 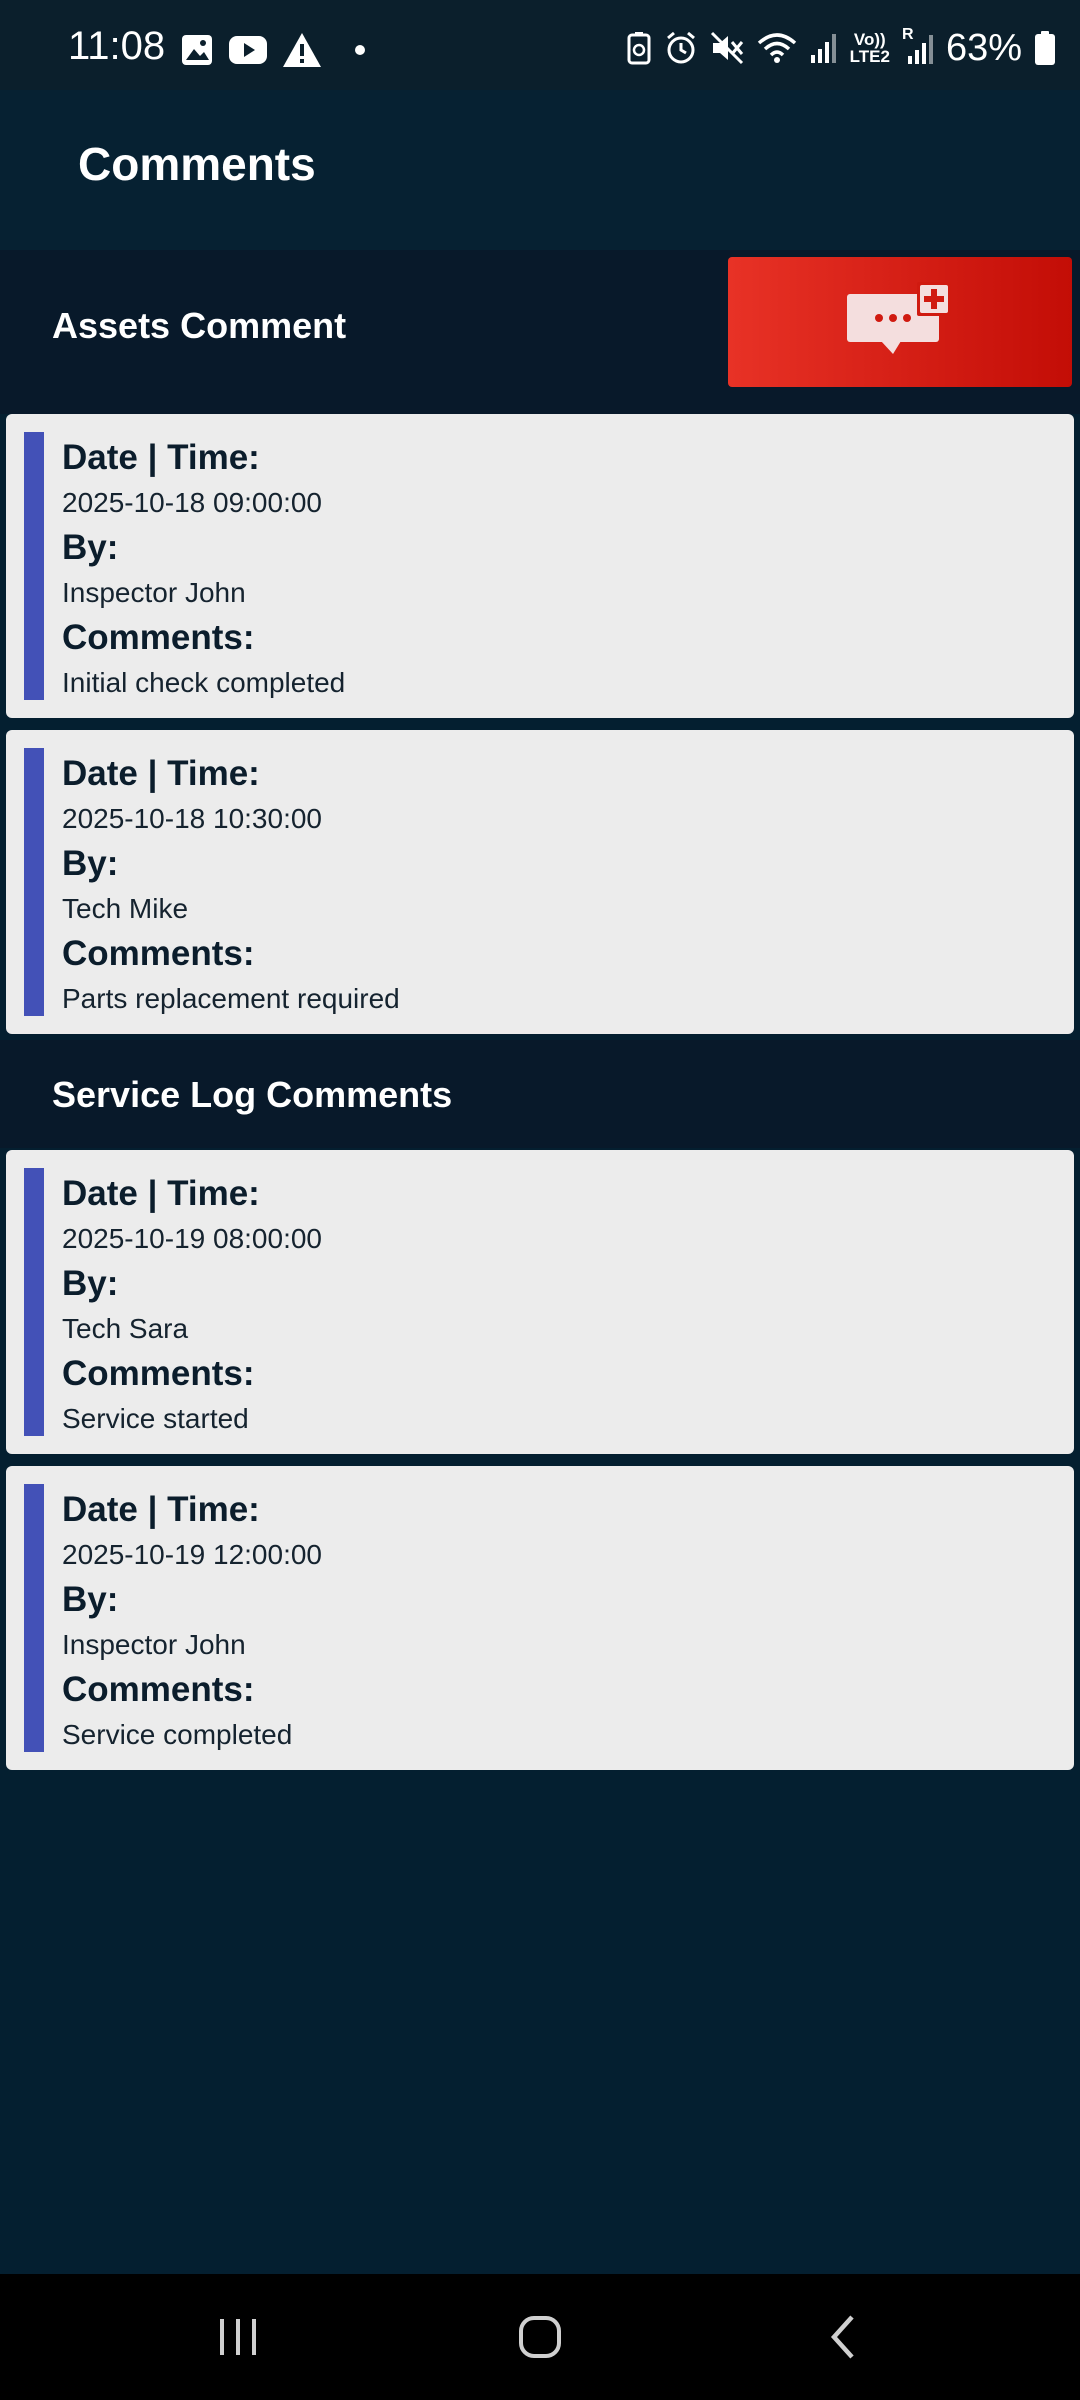 I want to click on battery-saver-icon, so click(x=639, y=48).